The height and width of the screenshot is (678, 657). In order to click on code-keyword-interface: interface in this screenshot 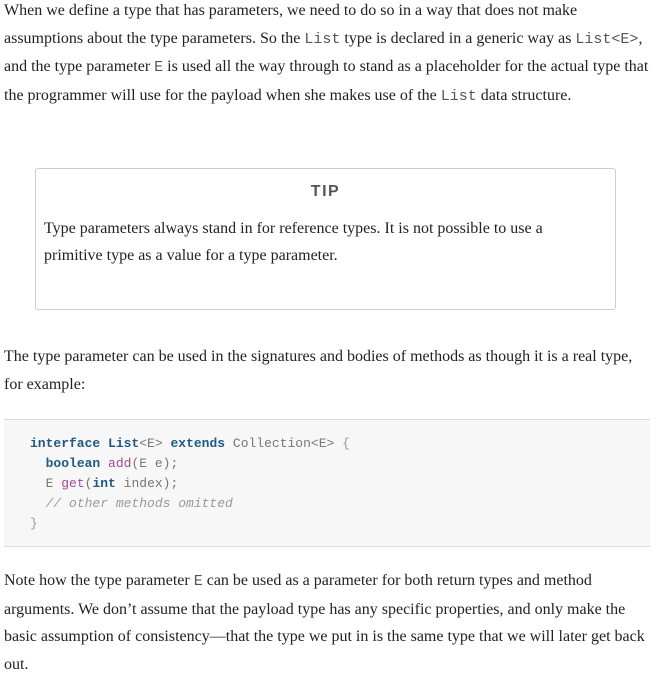, I will do `click(65, 443)`.